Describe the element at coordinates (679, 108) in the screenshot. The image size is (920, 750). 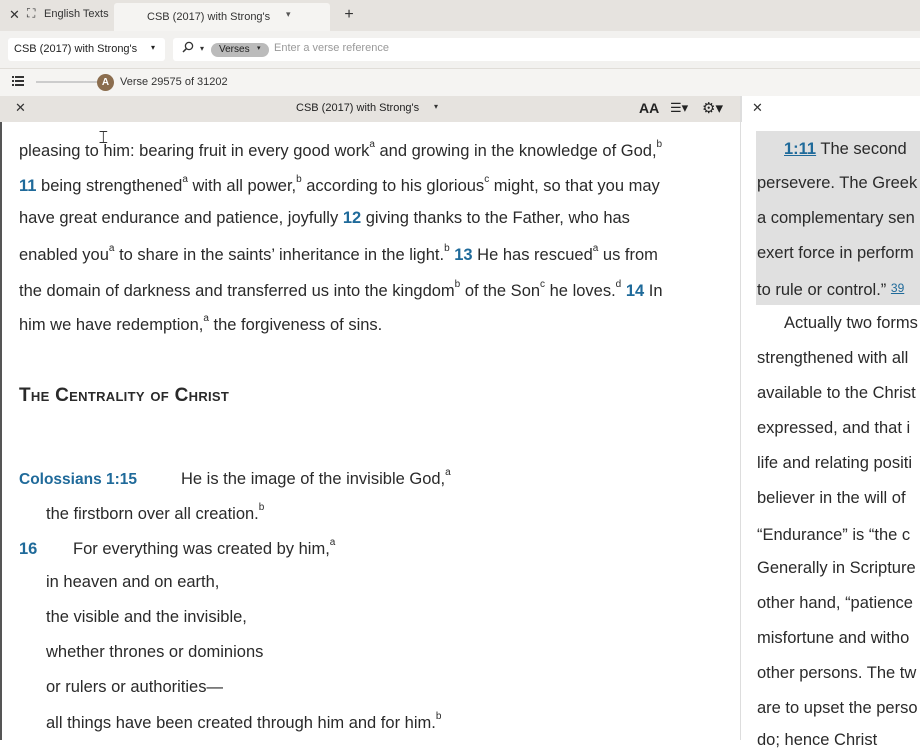
I see `layout-icon: ☰▾` at that location.